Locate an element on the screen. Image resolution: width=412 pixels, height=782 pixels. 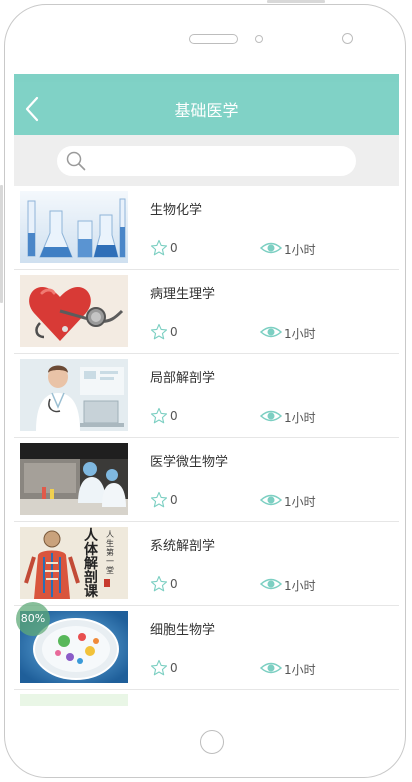
speaker-grille is located at coordinates (213, 39).